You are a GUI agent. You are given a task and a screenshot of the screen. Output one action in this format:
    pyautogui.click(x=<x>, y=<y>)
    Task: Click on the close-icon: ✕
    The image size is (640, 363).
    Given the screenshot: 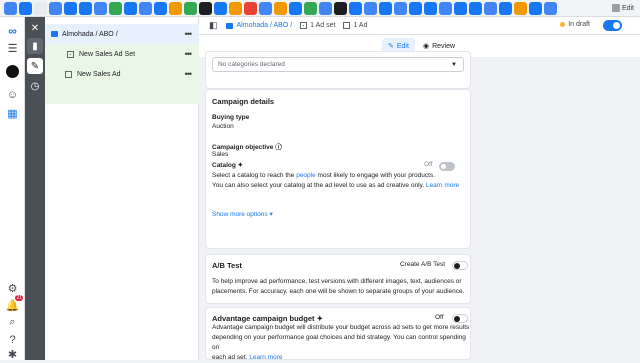 What is the action you would take?
    pyautogui.click(x=35, y=28)
    